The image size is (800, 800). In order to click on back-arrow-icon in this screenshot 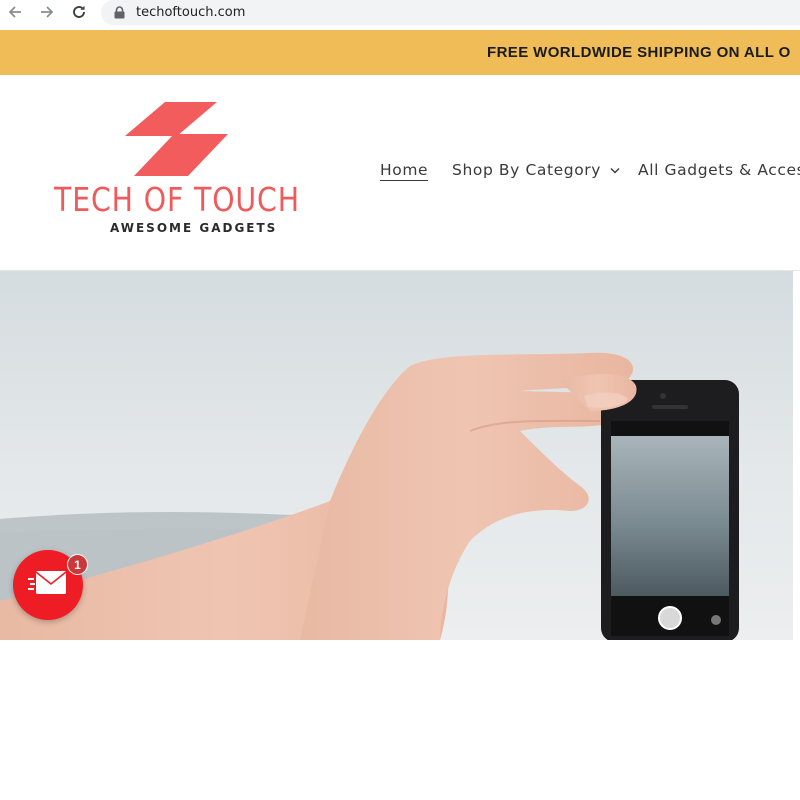, I will do `click(15, 12)`.